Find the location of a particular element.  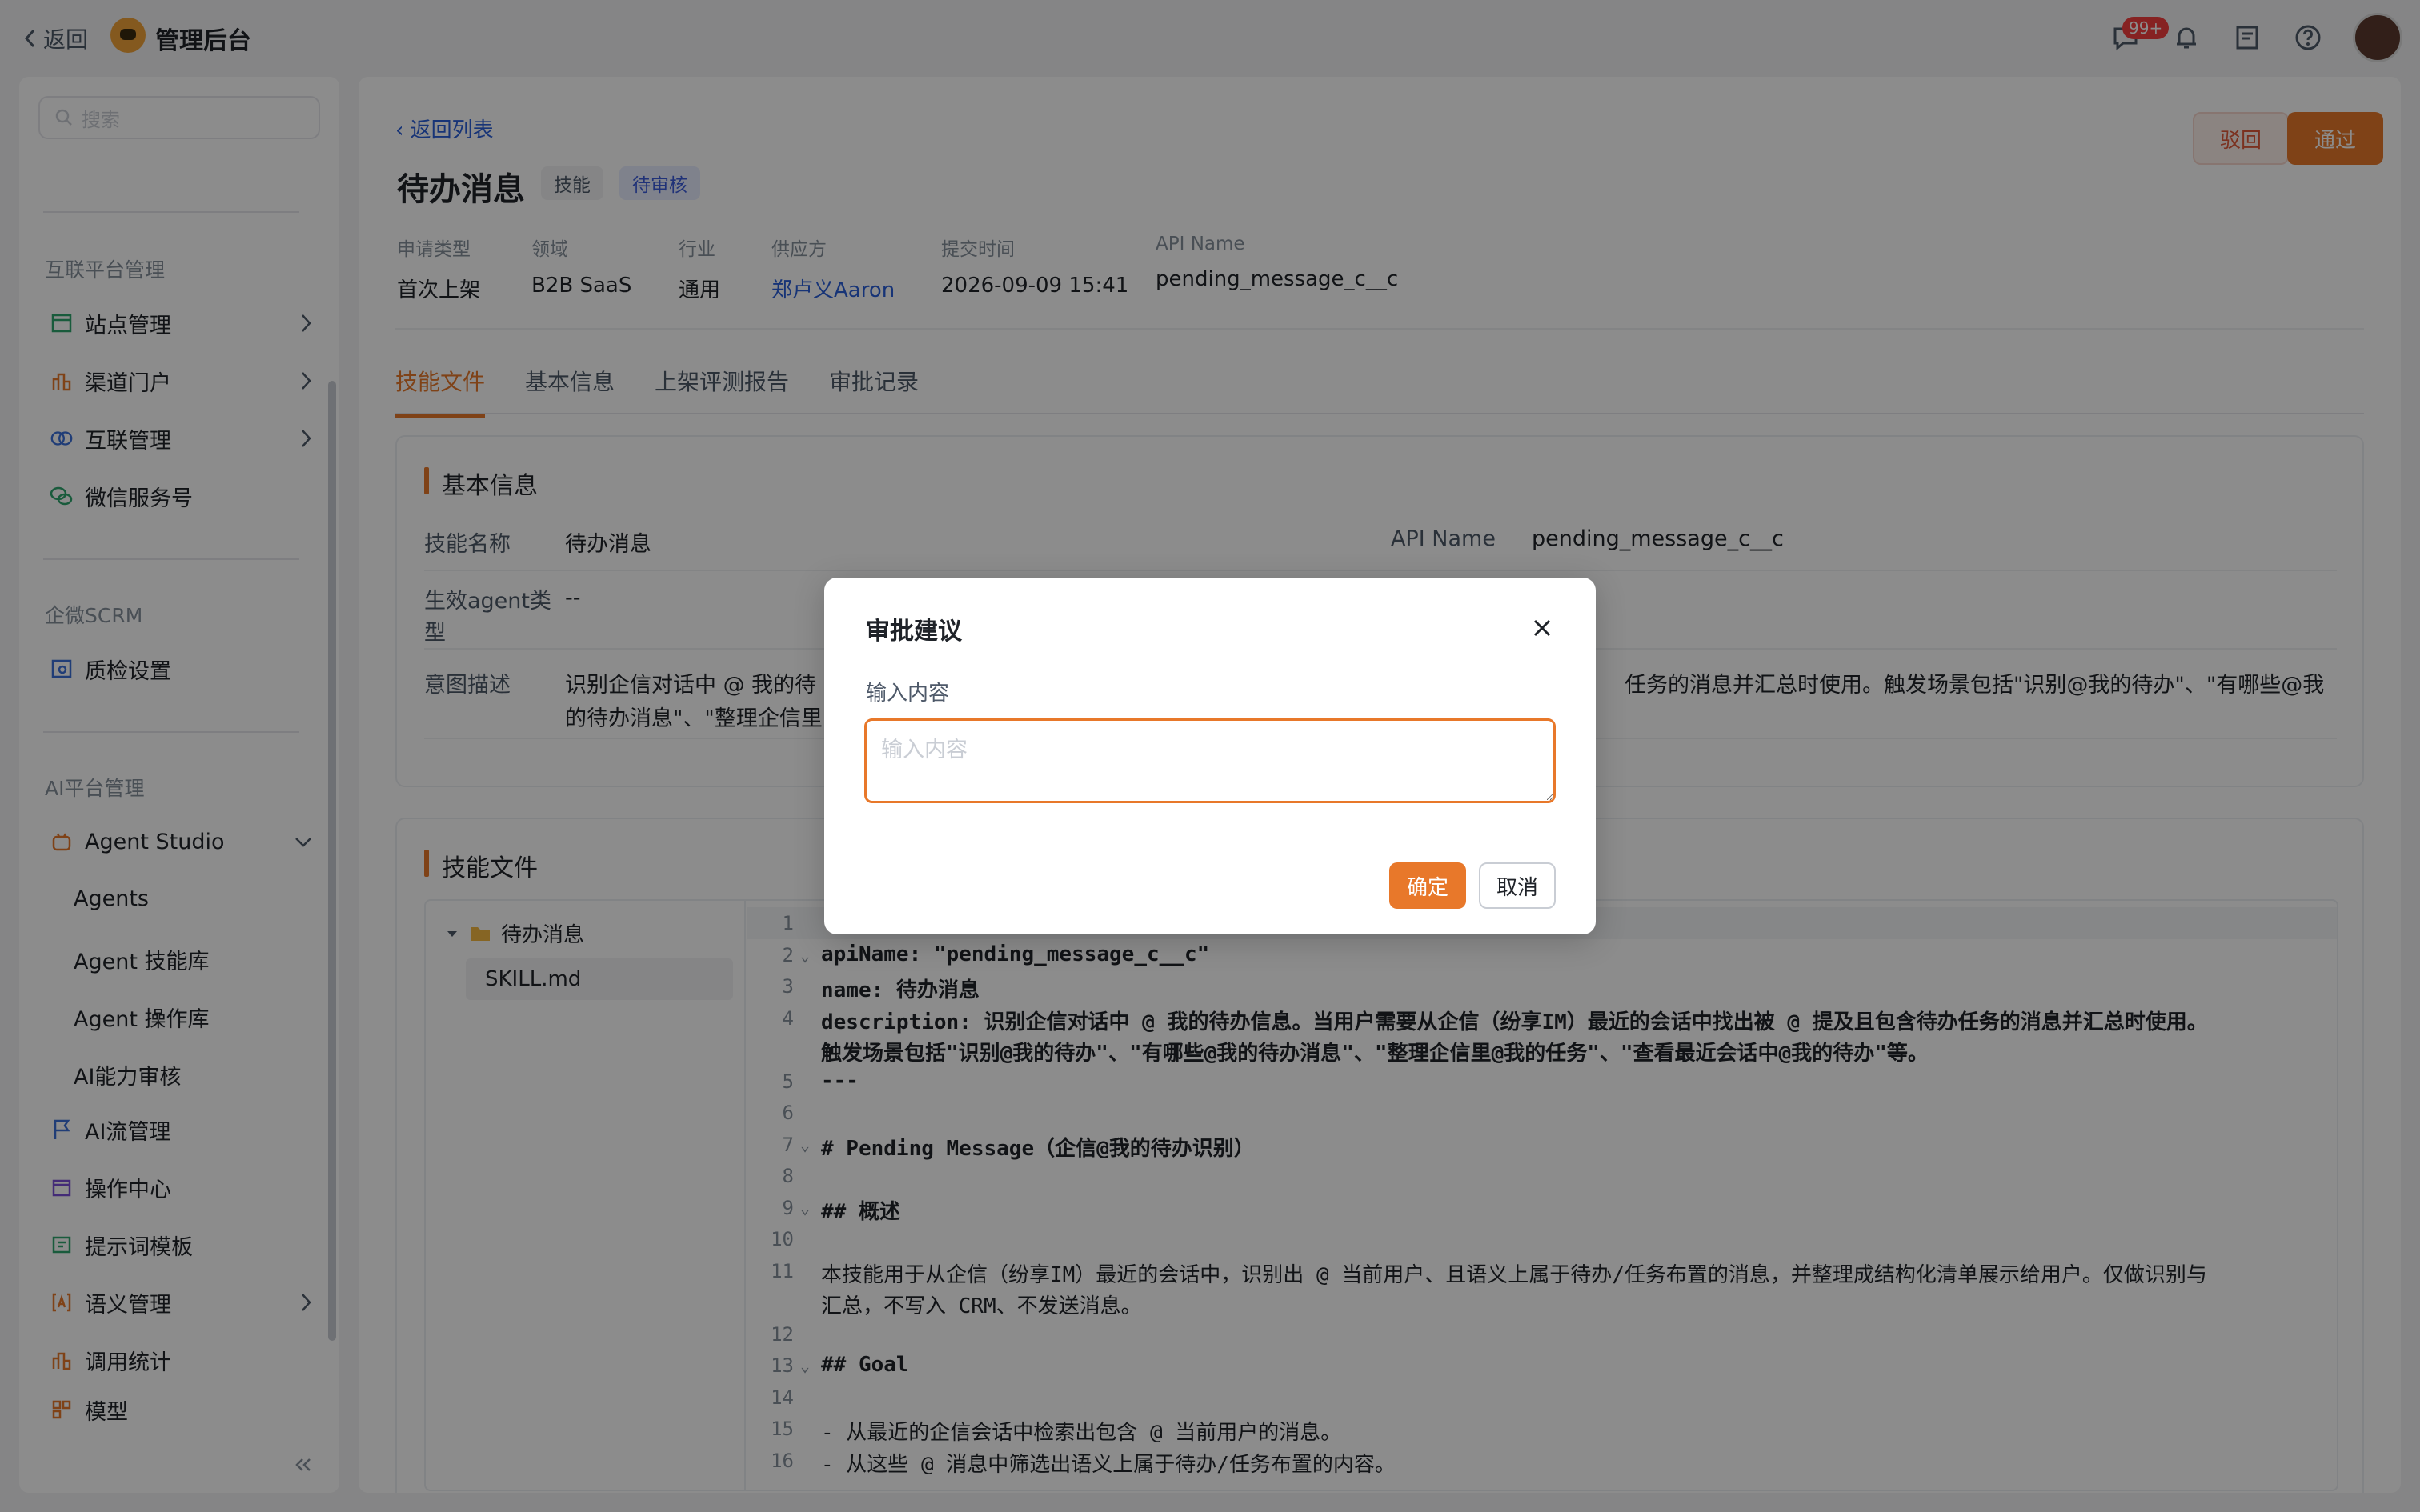

approval-dialog: 审批建议 输入内容 确定 取消 is located at coordinates (1210, 756).